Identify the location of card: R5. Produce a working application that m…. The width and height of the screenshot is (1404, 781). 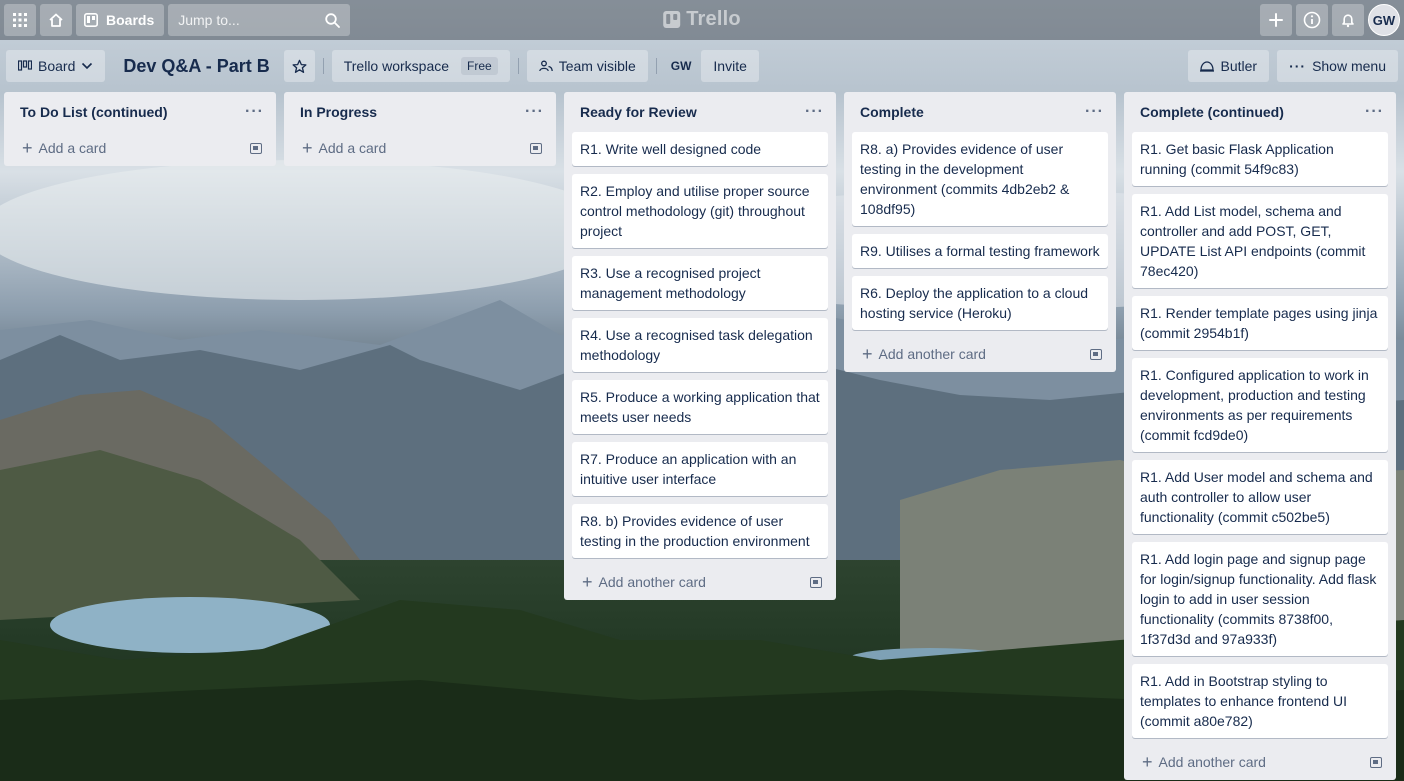
(700, 407).